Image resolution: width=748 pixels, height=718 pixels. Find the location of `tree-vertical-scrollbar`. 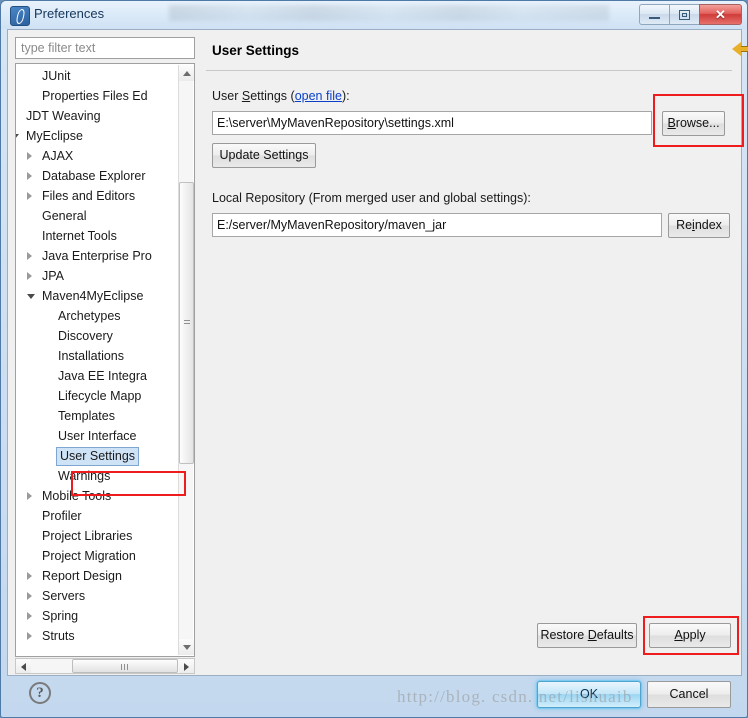

tree-vertical-scrollbar is located at coordinates (186, 360).